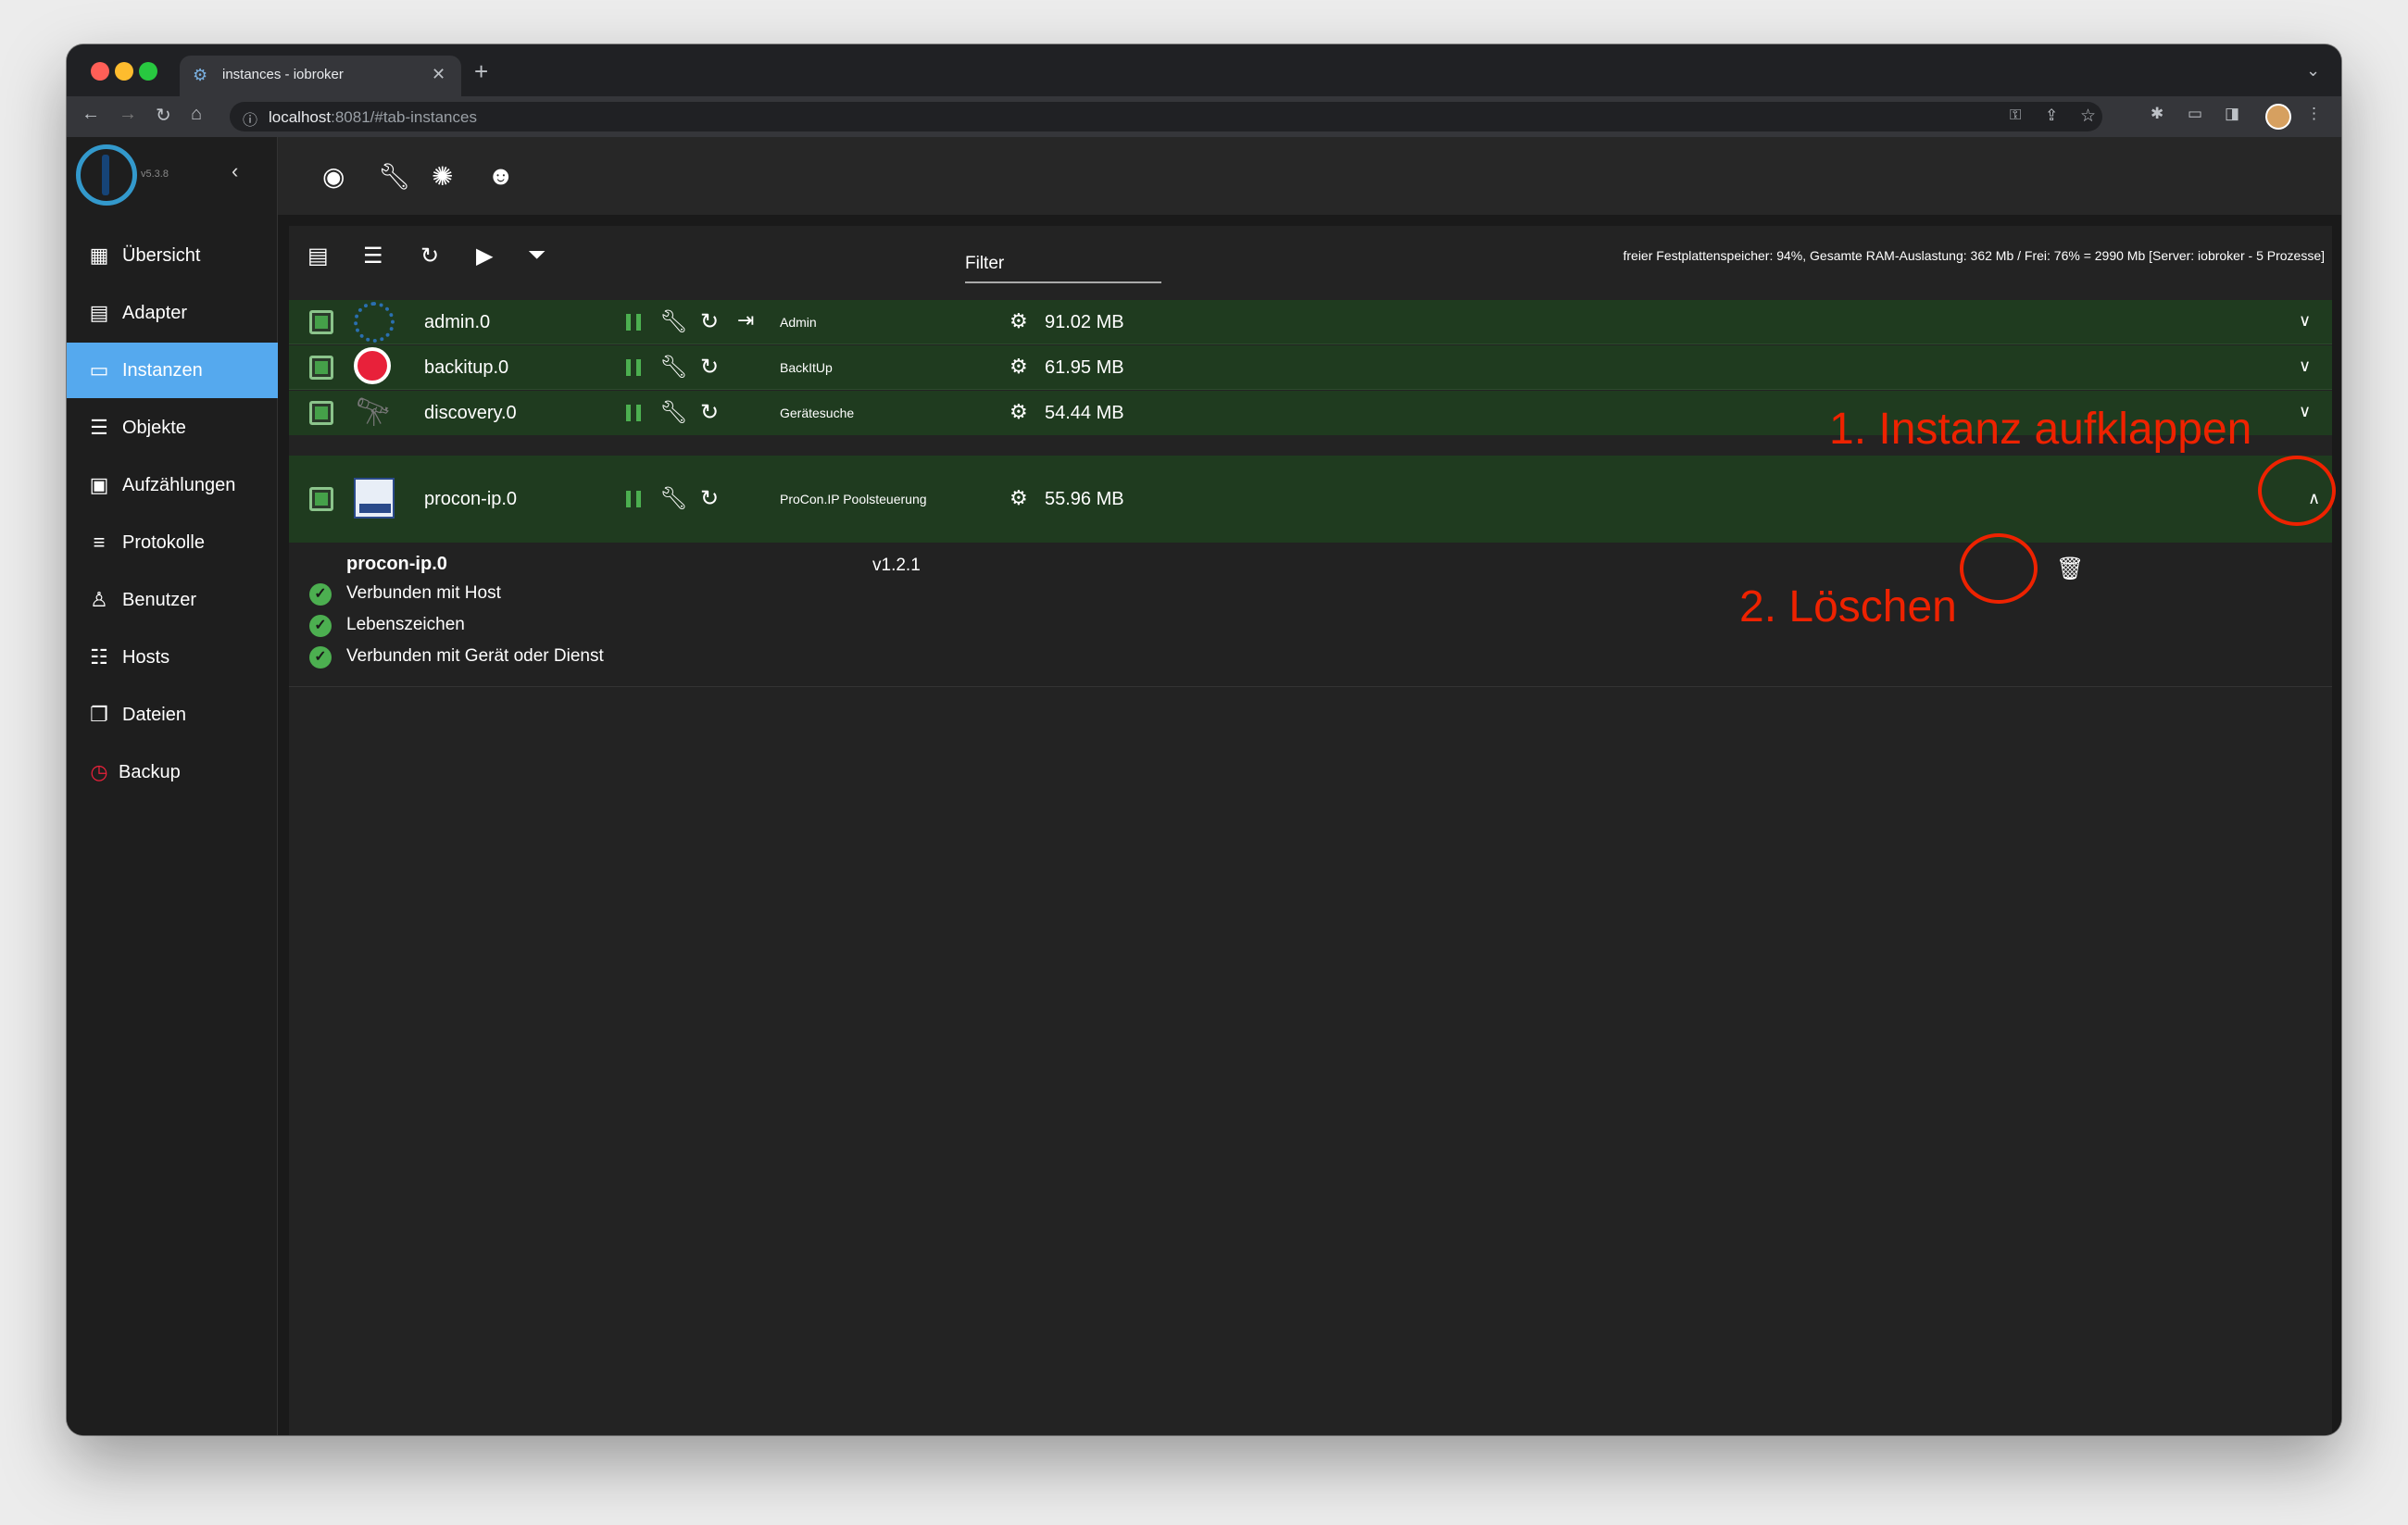 Image resolution: width=2408 pixels, height=1525 pixels. What do you see at coordinates (1084, 368) in the screenshot?
I see `memory-usage: 61.95 MB` at bounding box center [1084, 368].